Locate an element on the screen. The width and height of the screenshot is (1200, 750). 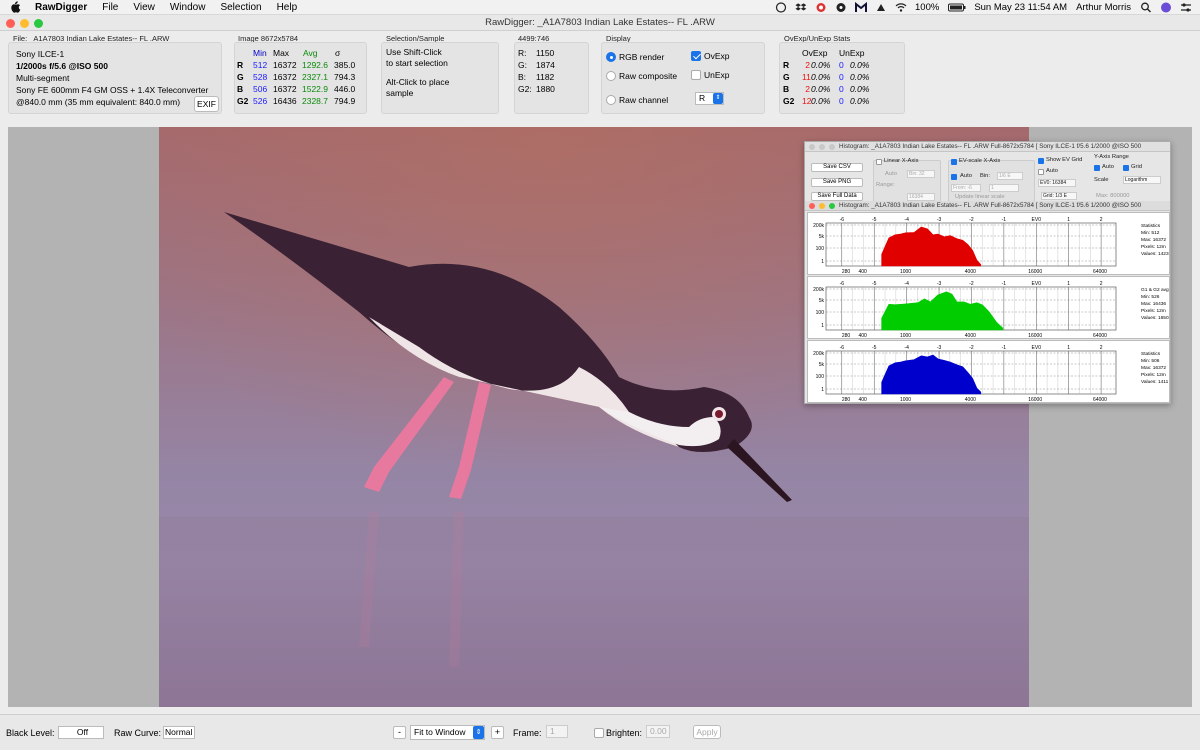
chevron-updown-icon: ⇕ is located at coordinates (478, 732).